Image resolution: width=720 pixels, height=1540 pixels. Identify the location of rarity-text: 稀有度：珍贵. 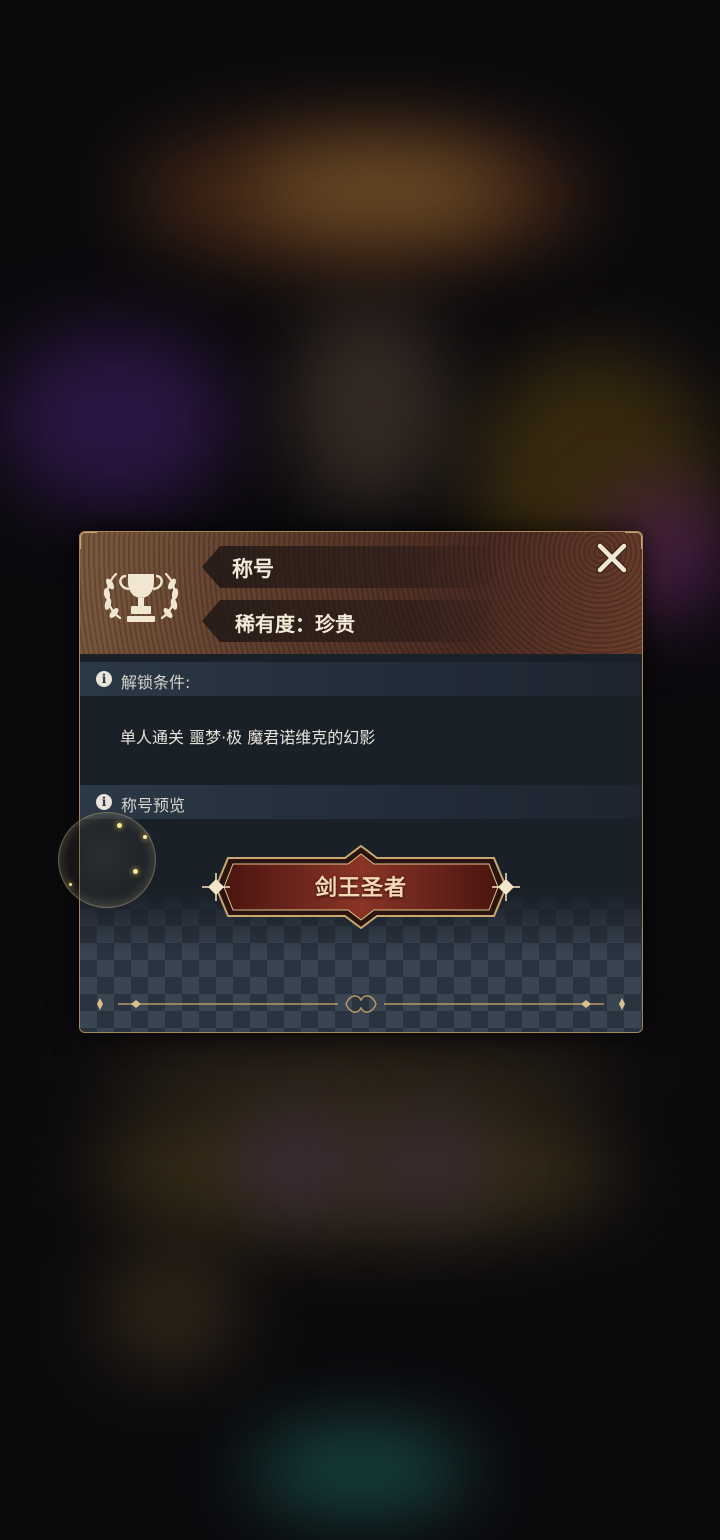
(295, 624).